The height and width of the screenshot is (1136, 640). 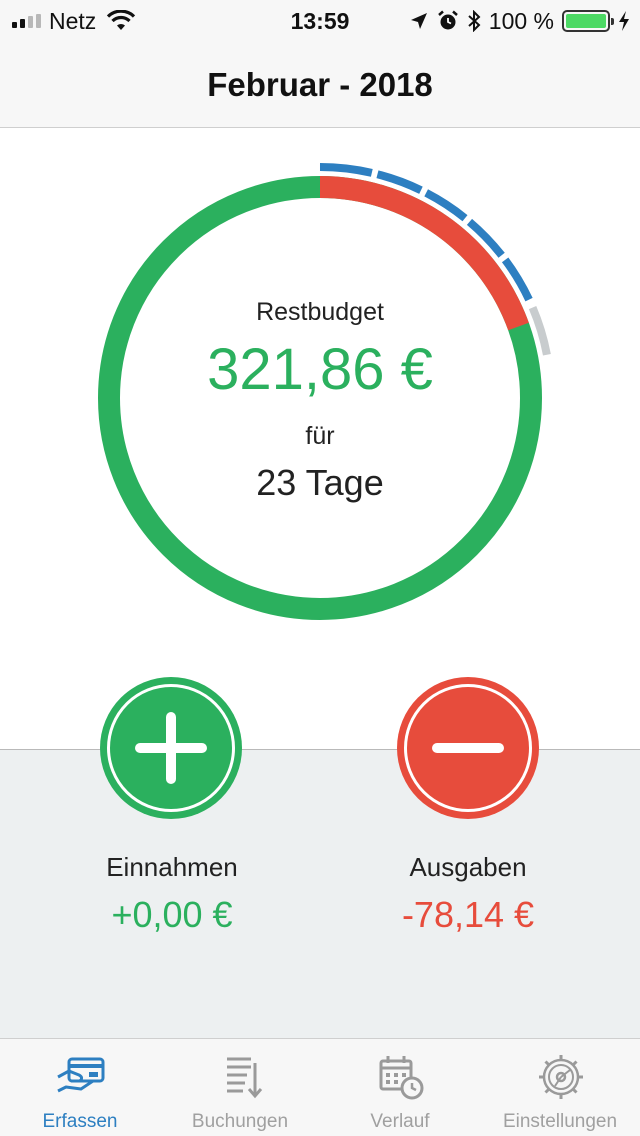 What do you see at coordinates (624, 21) in the screenshot?
I see `charging-icon` at bounding box center [624, 21].